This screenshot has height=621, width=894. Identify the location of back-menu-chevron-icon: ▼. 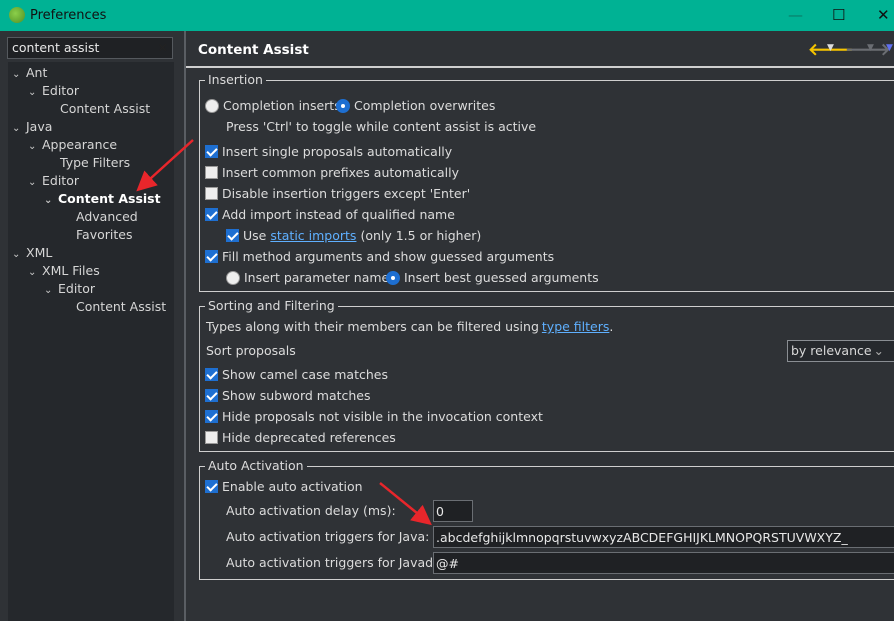
(830, 48).